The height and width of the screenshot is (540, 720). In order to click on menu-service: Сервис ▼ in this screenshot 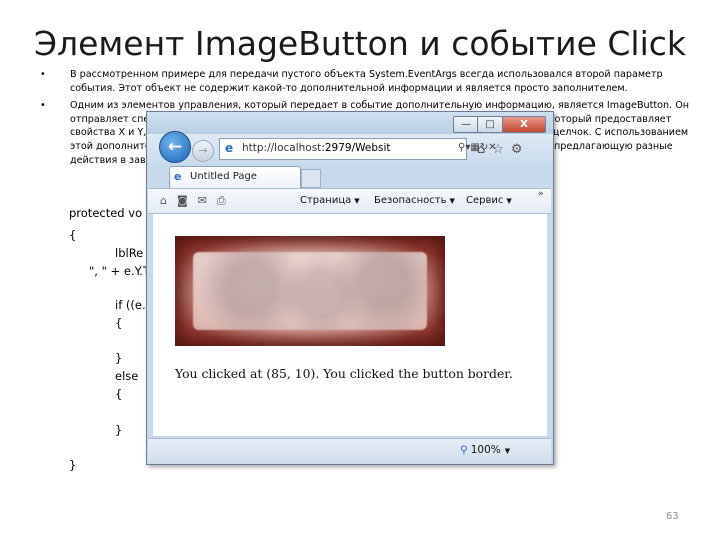, I will do `click(489, 200)`.